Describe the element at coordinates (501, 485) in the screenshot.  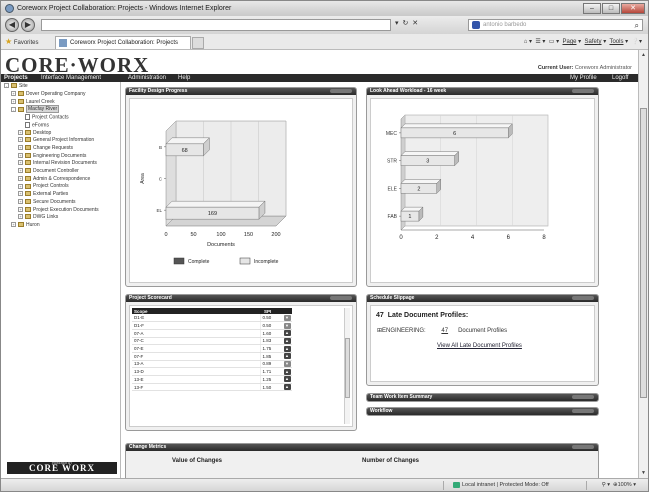
I see `security-zone: Local intranet | Protected Mode: Off` at that location.